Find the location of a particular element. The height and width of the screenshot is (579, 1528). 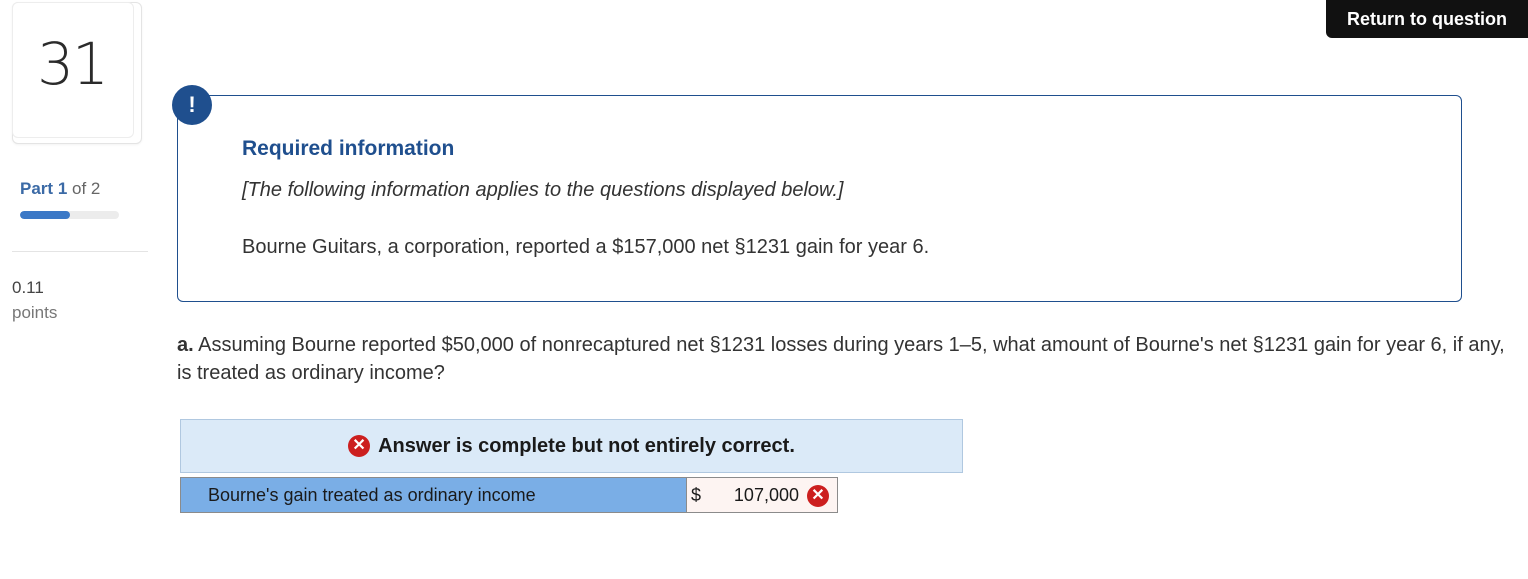

points-value: 0.11 is located at coordinates (28, 287).